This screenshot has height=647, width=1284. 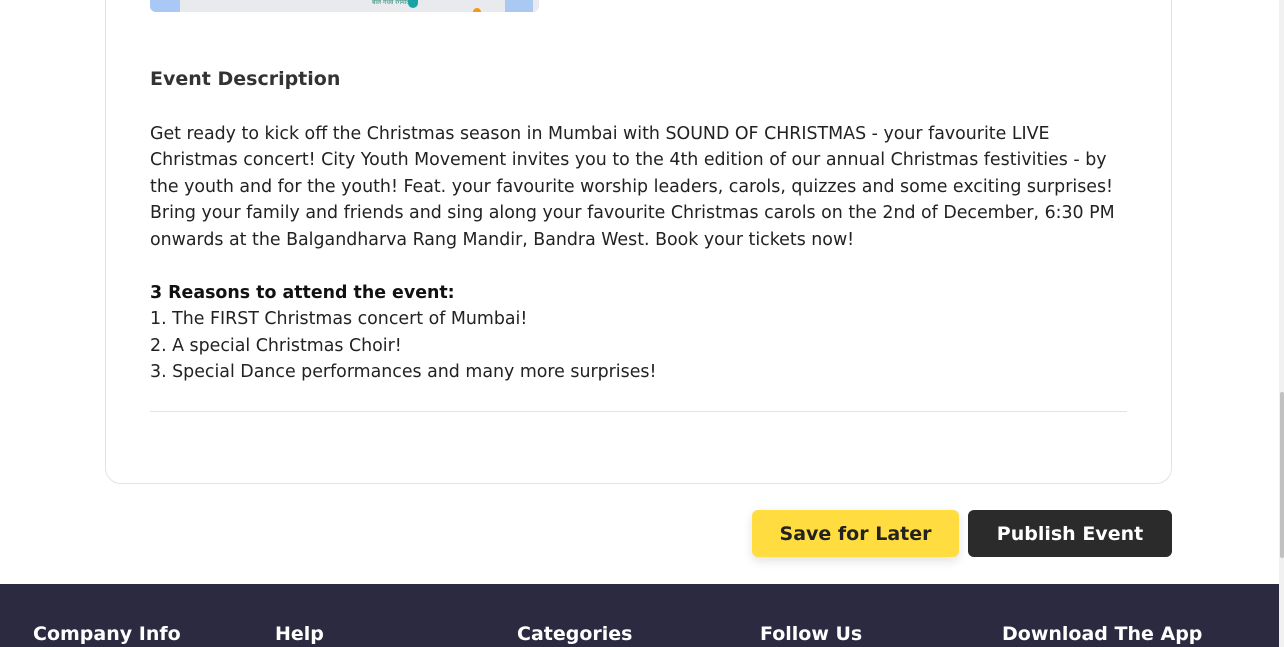 What do you see at coordinates (302, 293) in the screenshot?
I see `reasons-heading: 3 Reasons to attend the event:` at bounding box center [302, 293].